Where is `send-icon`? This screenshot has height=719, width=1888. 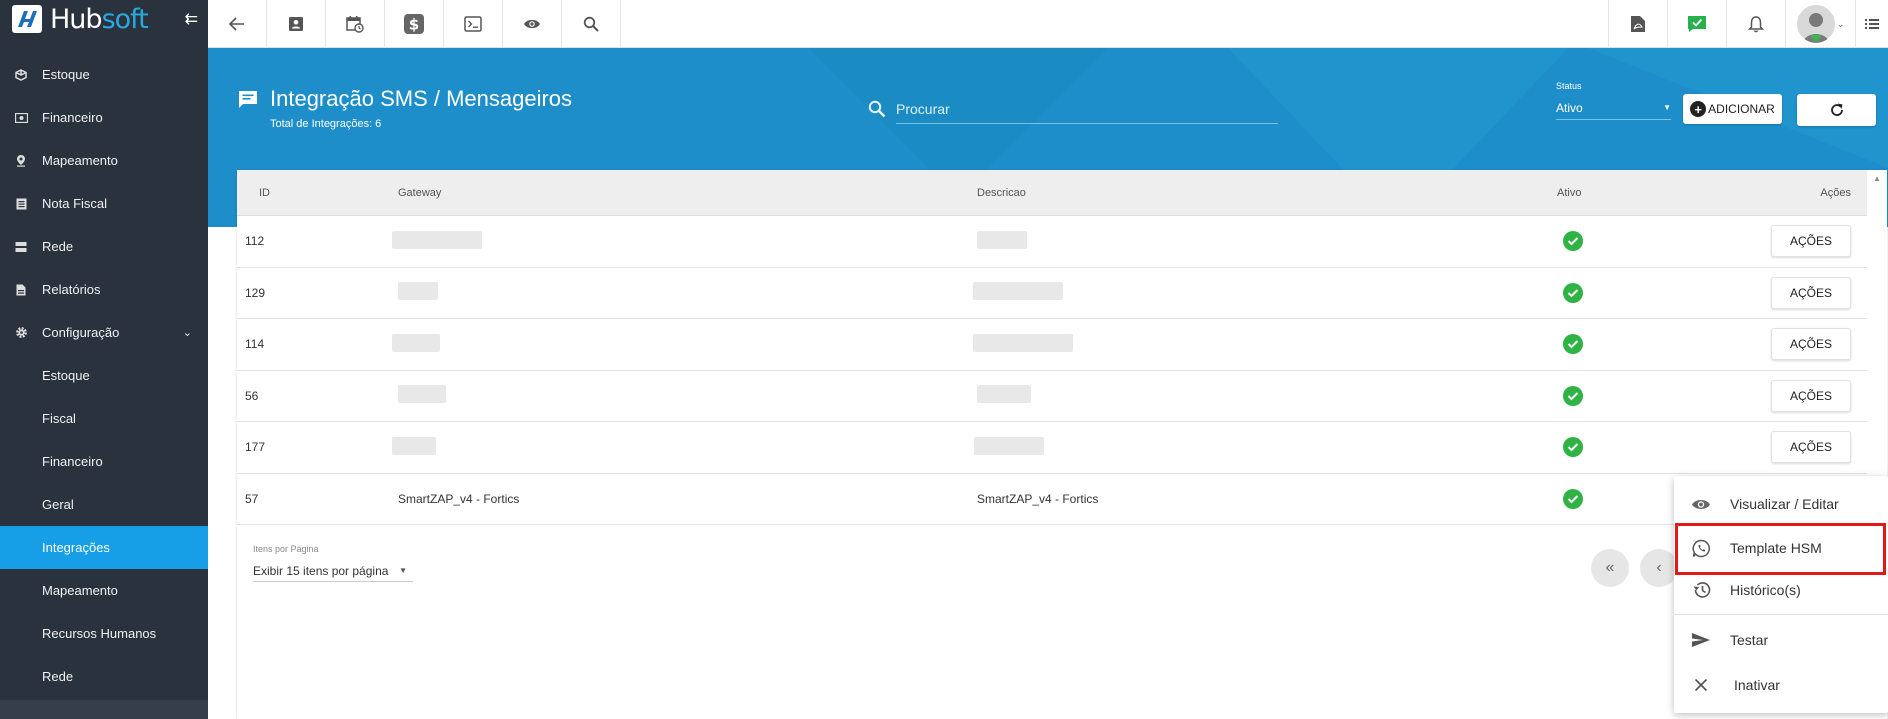 send-icon is located at coordinates (1701, 640).